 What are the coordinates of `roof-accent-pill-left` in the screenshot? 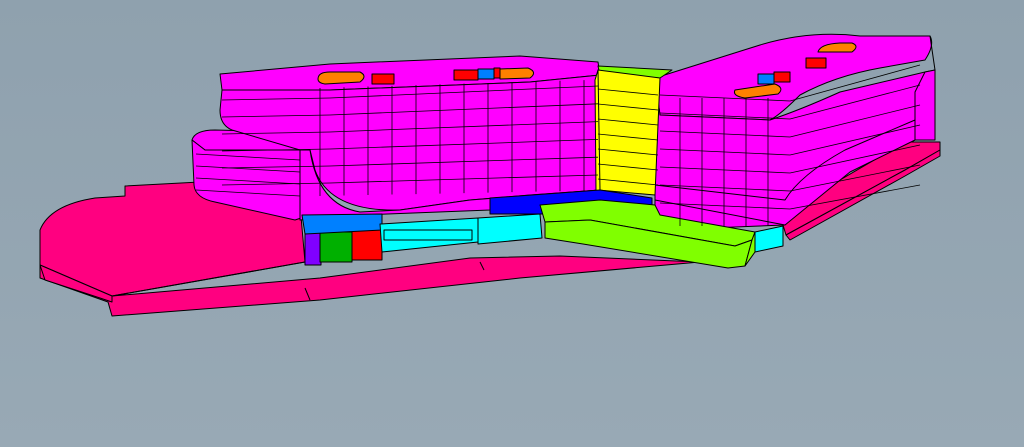 It's located at (341, 78).